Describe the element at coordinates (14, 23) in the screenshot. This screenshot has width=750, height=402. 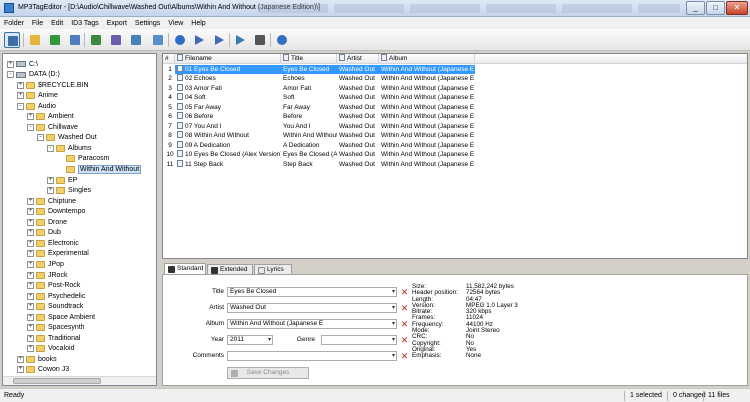
I see `menu-folder: Folder` at that location.